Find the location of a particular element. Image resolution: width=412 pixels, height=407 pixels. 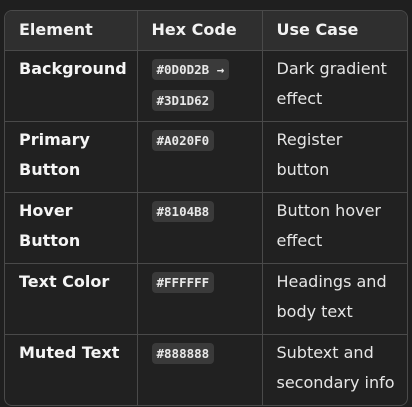

element-cell: Hover Button is located at coordinates (71, 228).